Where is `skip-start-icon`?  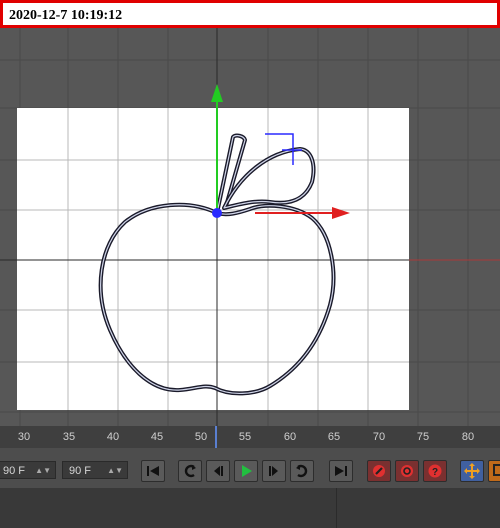
skip-start-icon is located at coordinates (153, 471).